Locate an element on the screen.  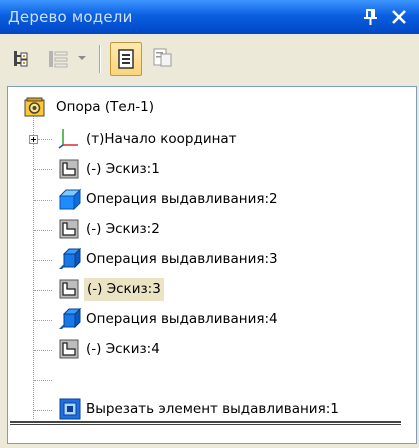
tree-item-extrude-2: Операция выдавливания:2 is located at coordinates (182, 199).